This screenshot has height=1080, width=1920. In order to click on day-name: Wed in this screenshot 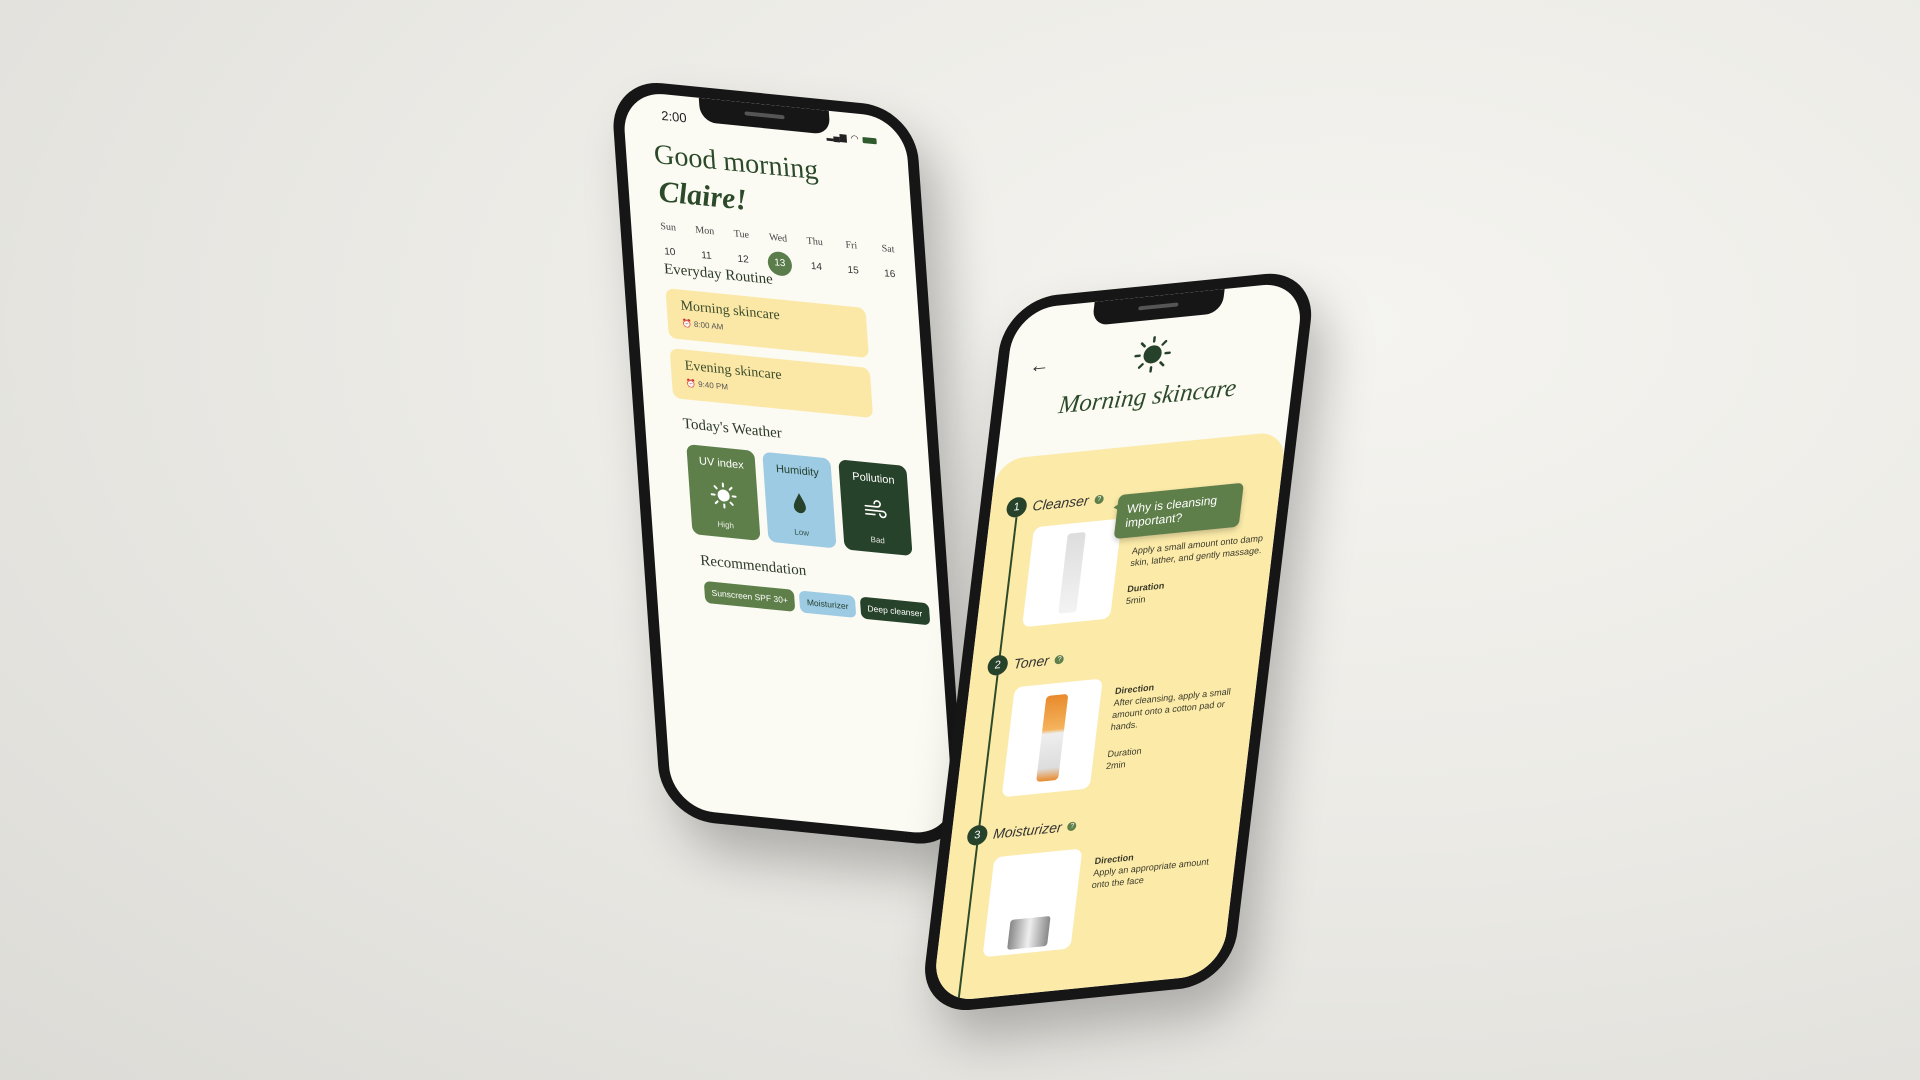, I will do `click(778, 238)`.